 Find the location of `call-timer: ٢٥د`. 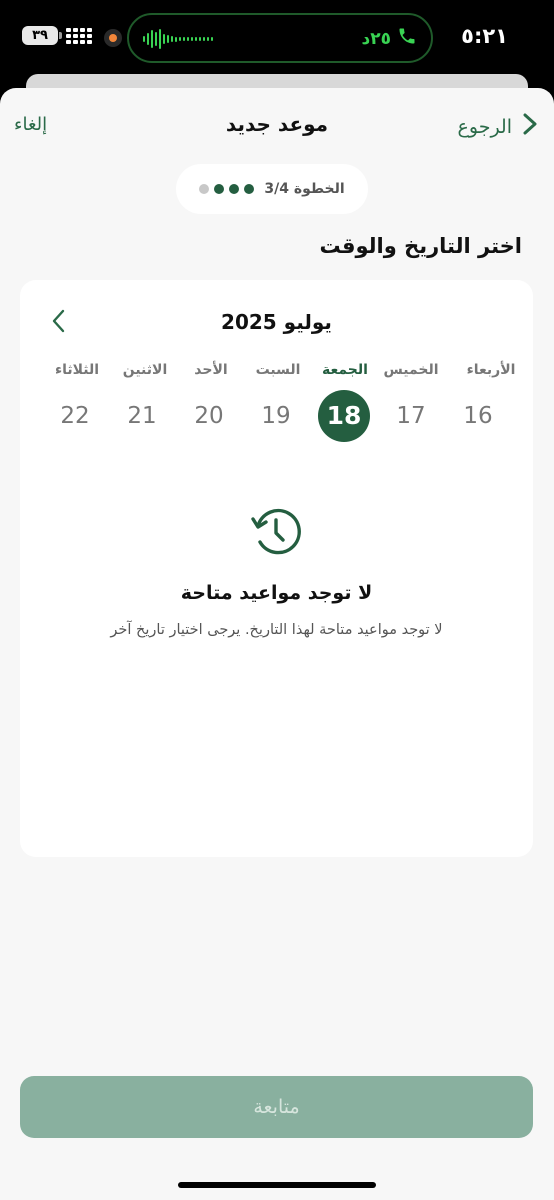

call-timer: ٢٥د is located at coordinates (390, 38).